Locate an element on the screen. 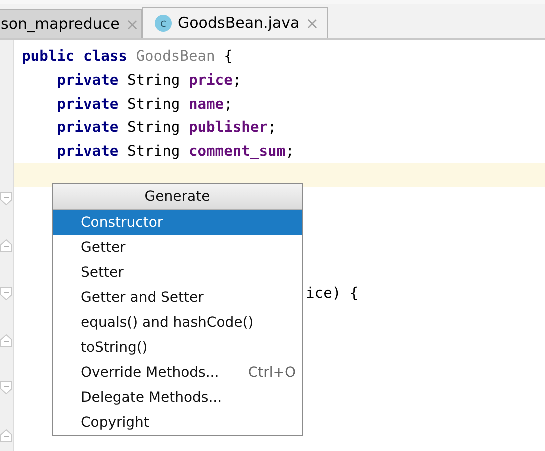 This screenshot has height=451, width=545. code-line: ice) { is located at coordinates (332, 293).